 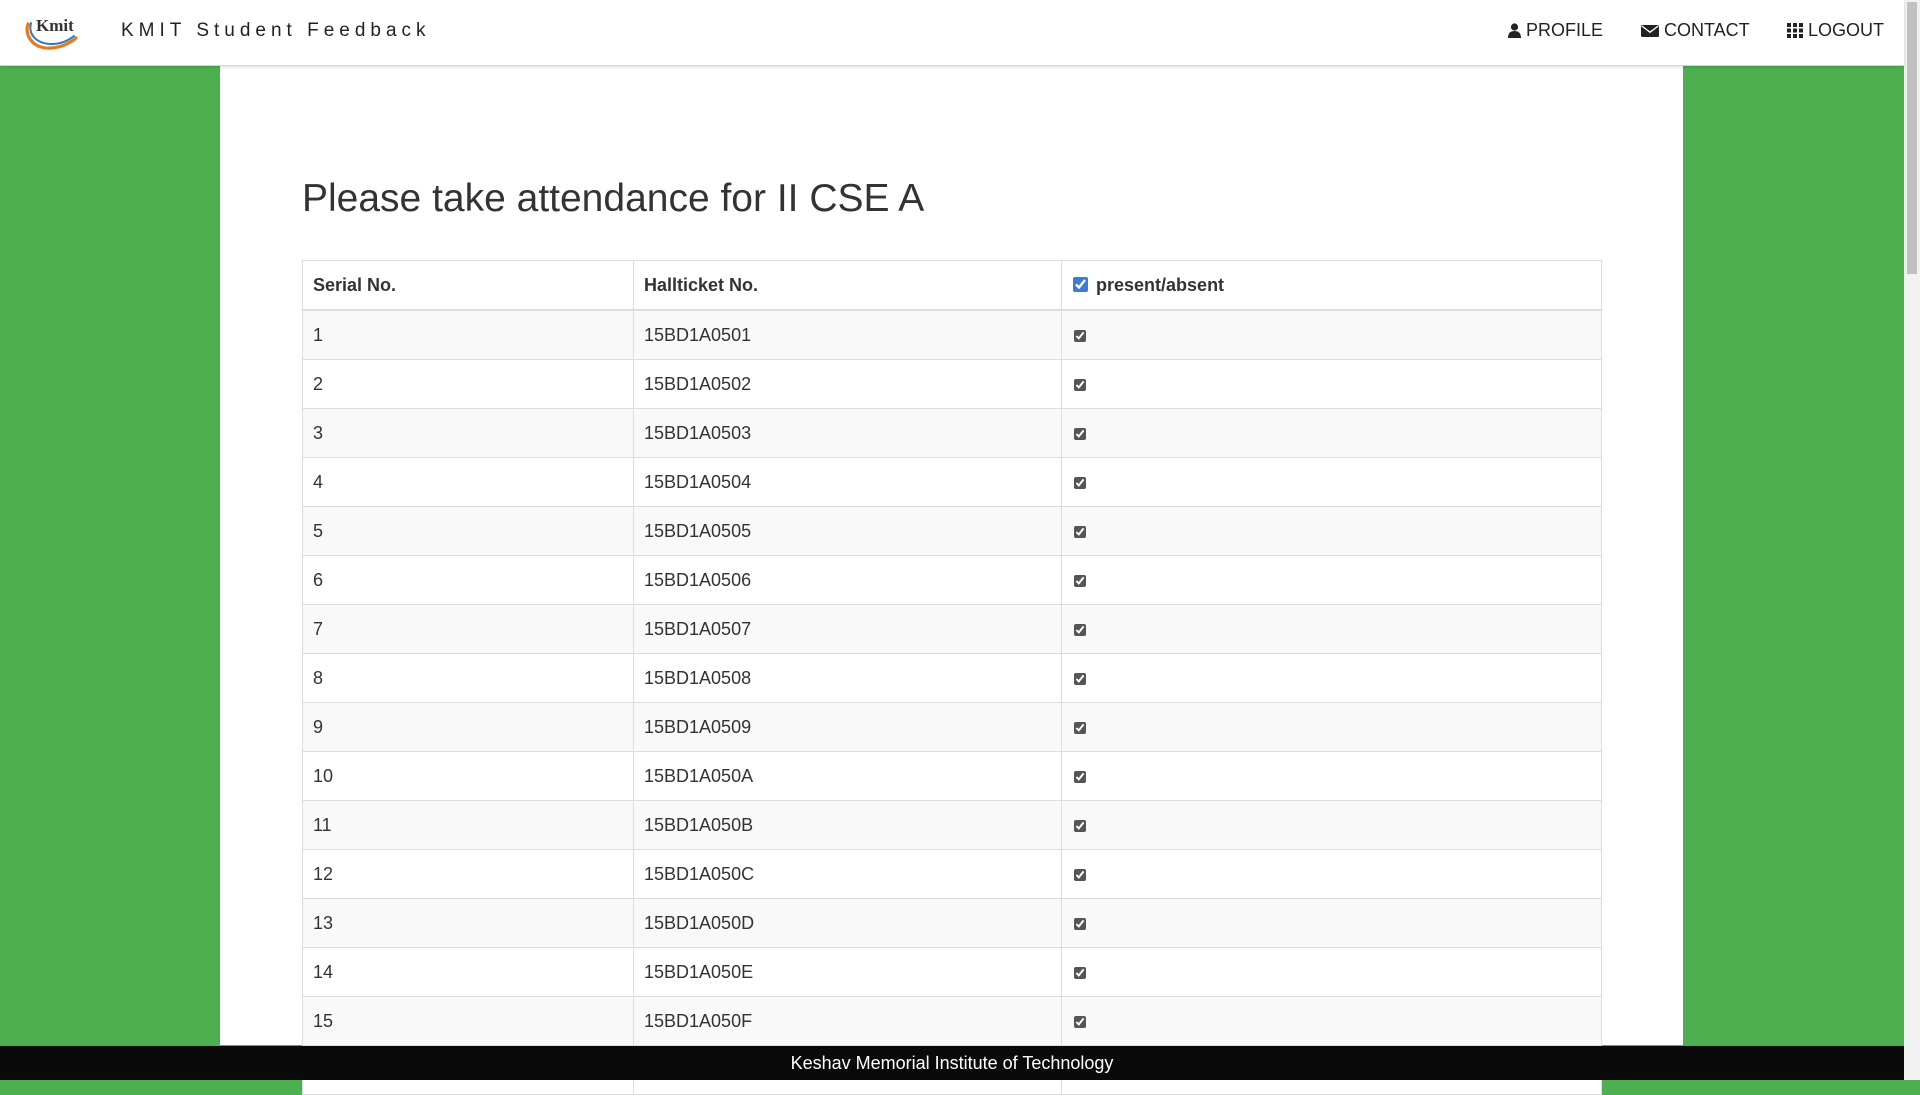 I want to click on footer-text: Keshav Memorial Institute of Technology, so click(x=952, y=1063).